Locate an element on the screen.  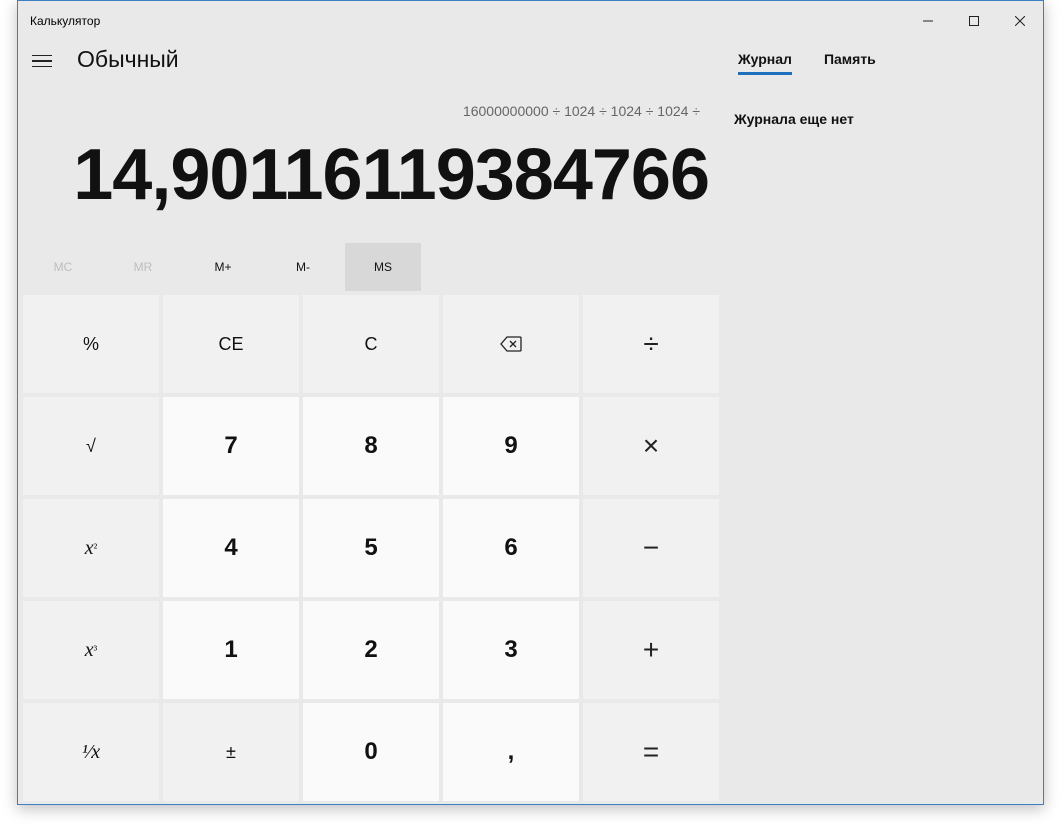
maximize-icon is located at coordinates (974, 21).